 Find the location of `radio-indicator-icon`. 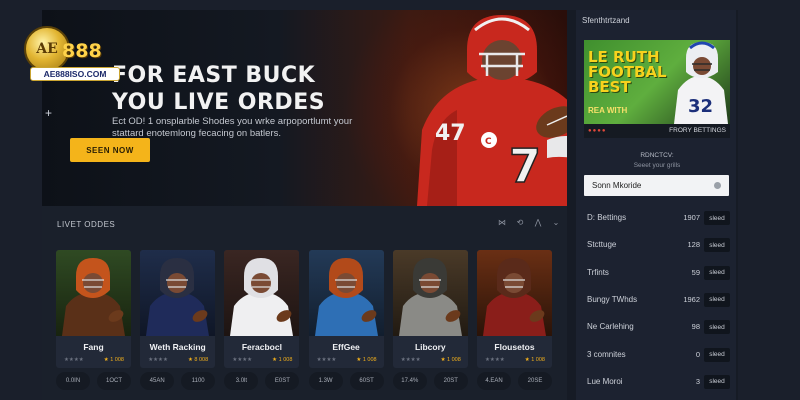

radio-indicator-icon is located at coordinates (717, 185).